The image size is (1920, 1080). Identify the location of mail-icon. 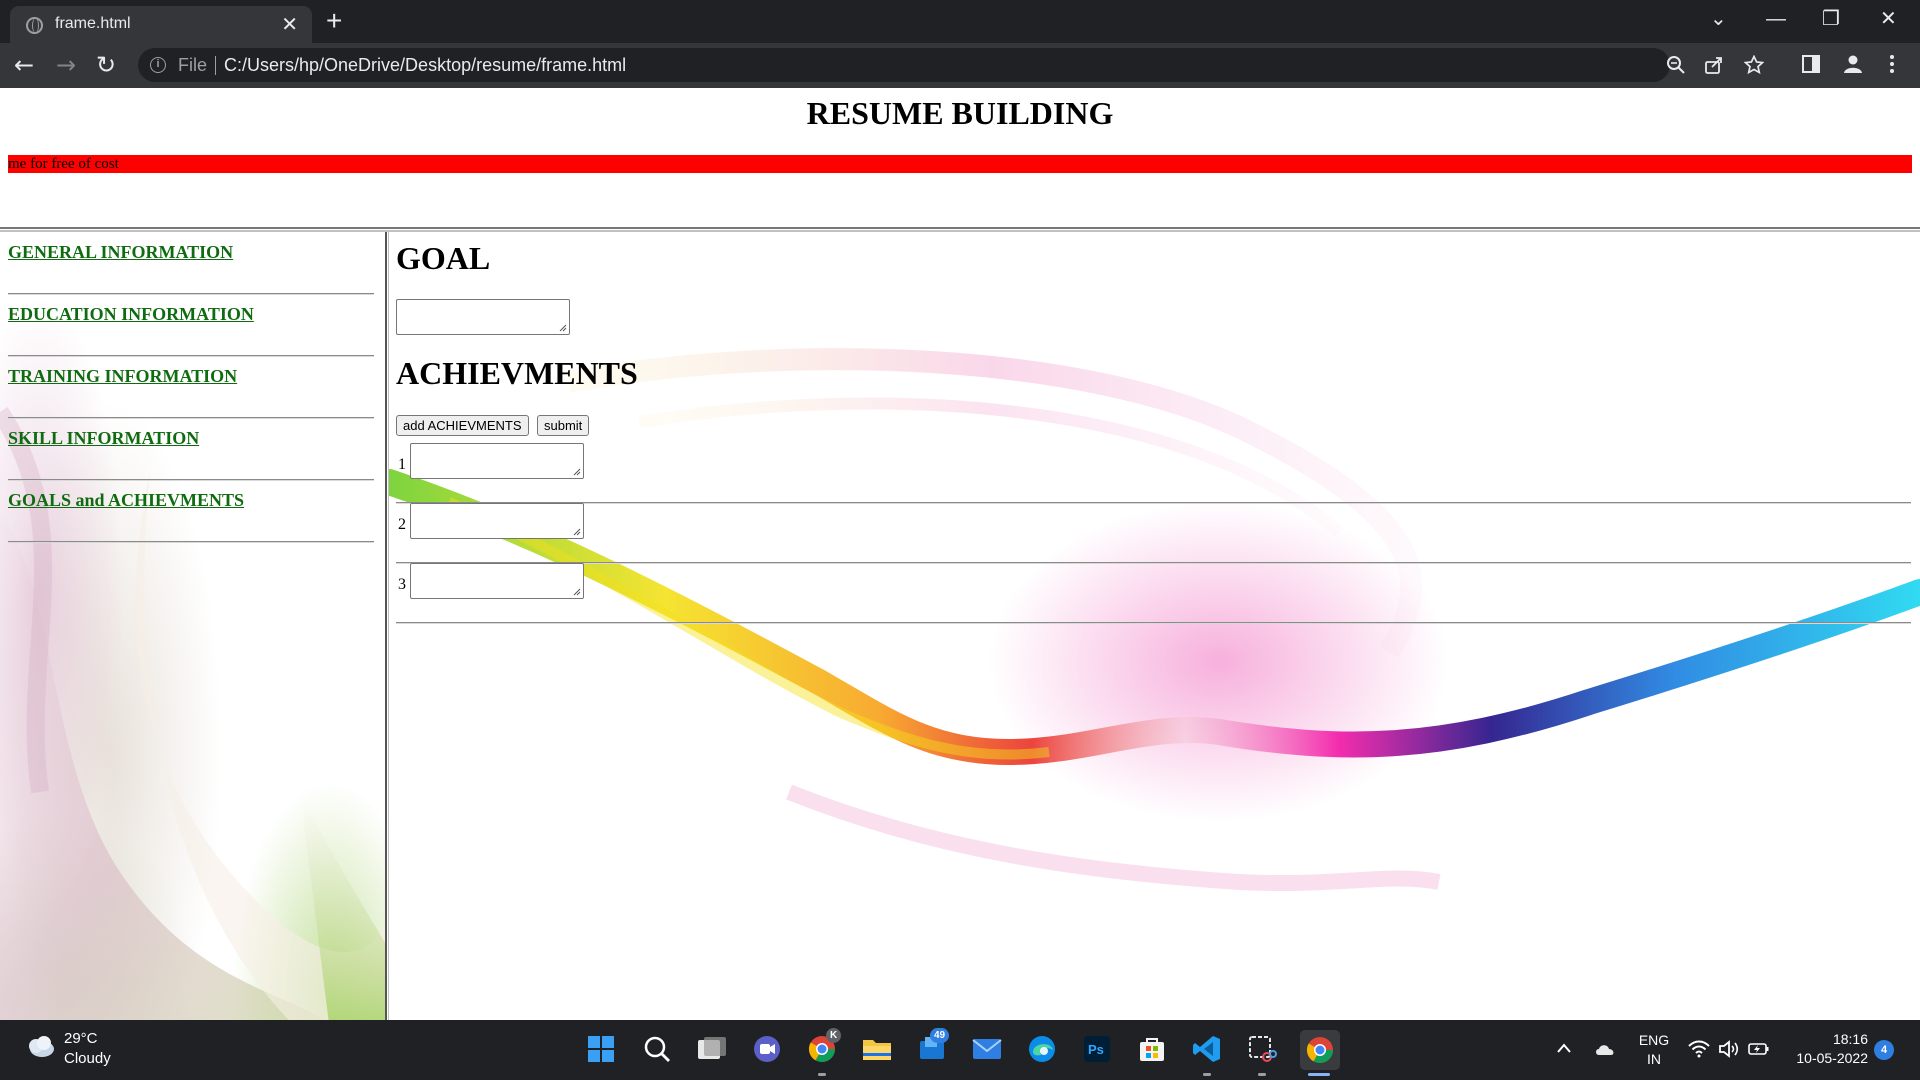
(987, 1049).